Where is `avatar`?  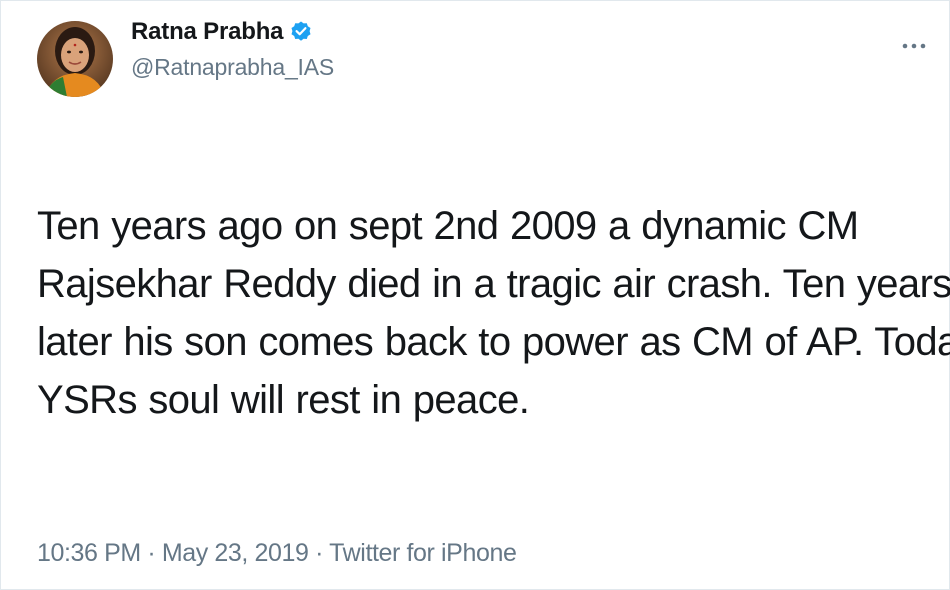 avatar is located at coordinates (75, 59).